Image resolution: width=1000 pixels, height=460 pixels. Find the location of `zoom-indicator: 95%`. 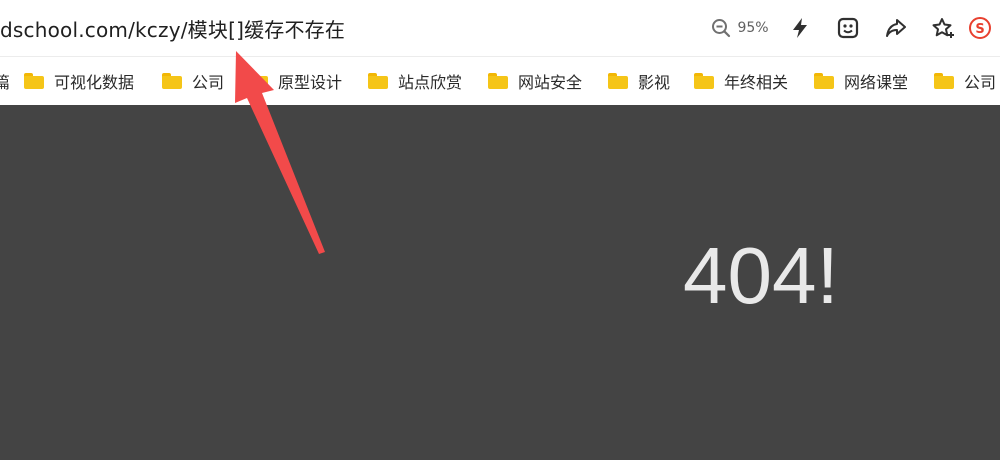

zoom-indicator: 95% is located at coordinates (740, 28).